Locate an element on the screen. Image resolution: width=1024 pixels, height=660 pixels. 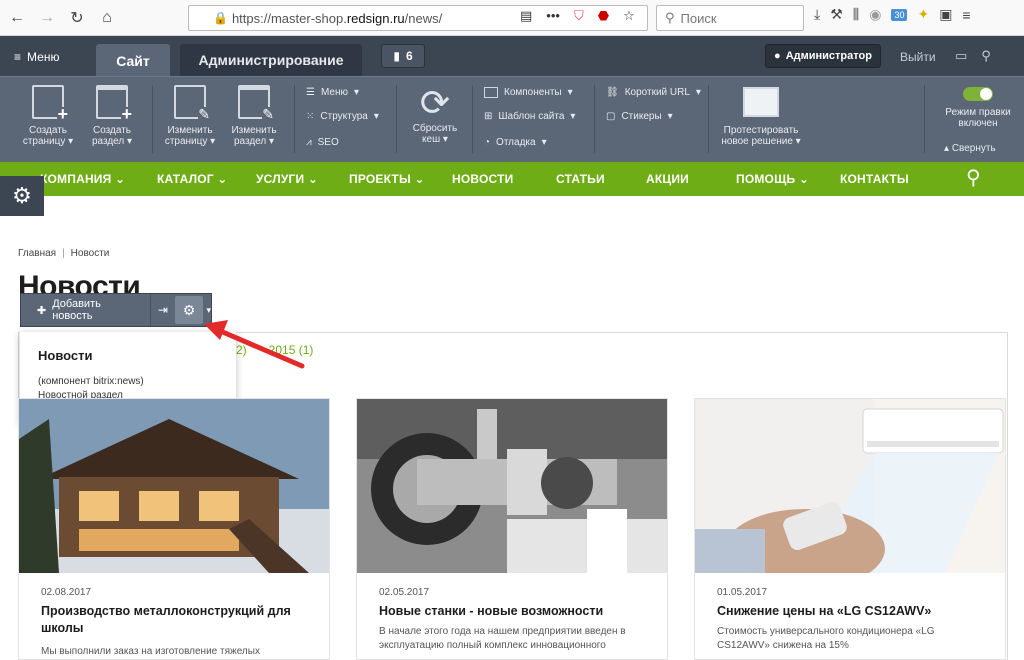
library-icon: ⫼ is located at coordinates (856, 14).